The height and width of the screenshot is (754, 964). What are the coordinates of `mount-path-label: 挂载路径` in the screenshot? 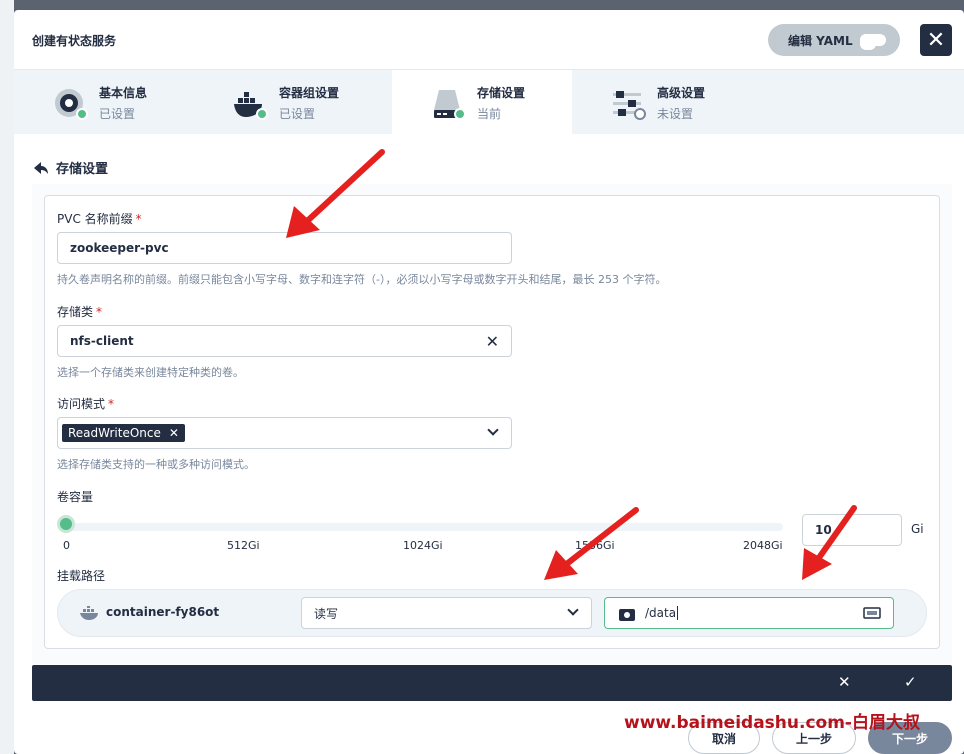 It's located at (81, 576).